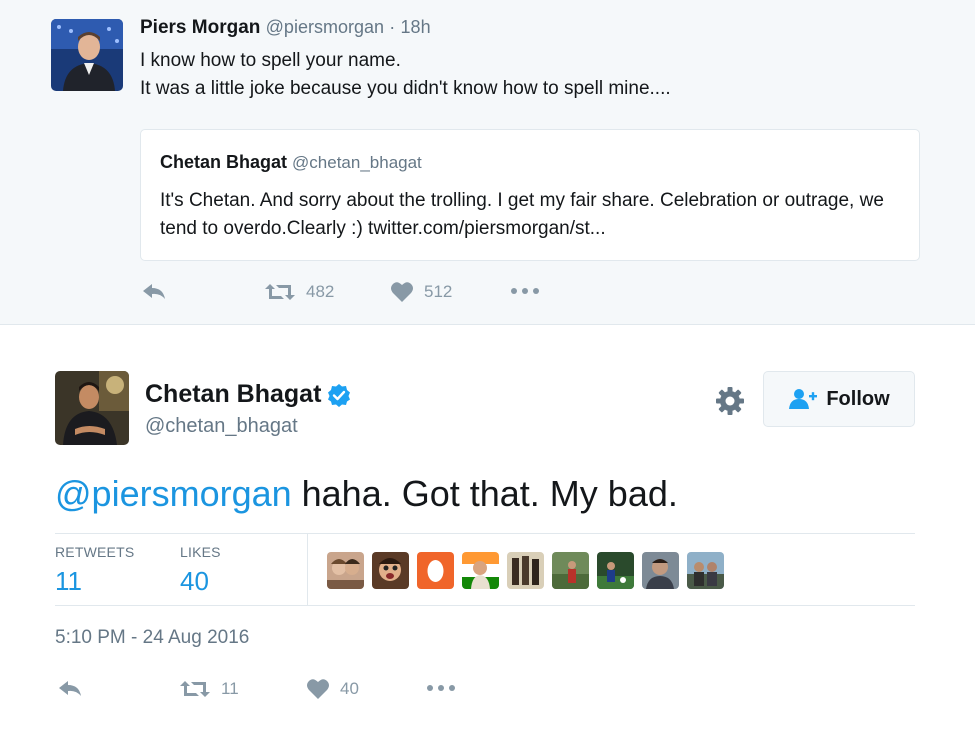 This screenshot has height=752, width=975. I want to click on retweets-count: 11, so click(68, 581).